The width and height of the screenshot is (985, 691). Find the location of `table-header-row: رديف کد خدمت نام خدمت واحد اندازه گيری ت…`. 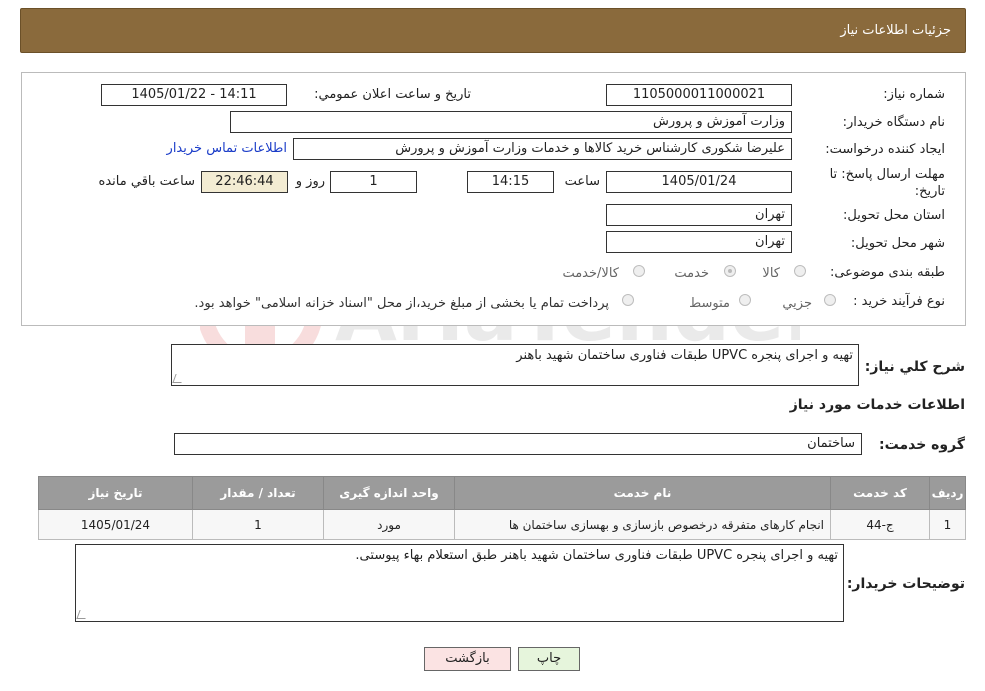

table-header-row: رديف کد خدمت نام خدمت واحد اندازه گيری ت… is located at coordinates (502, 493).